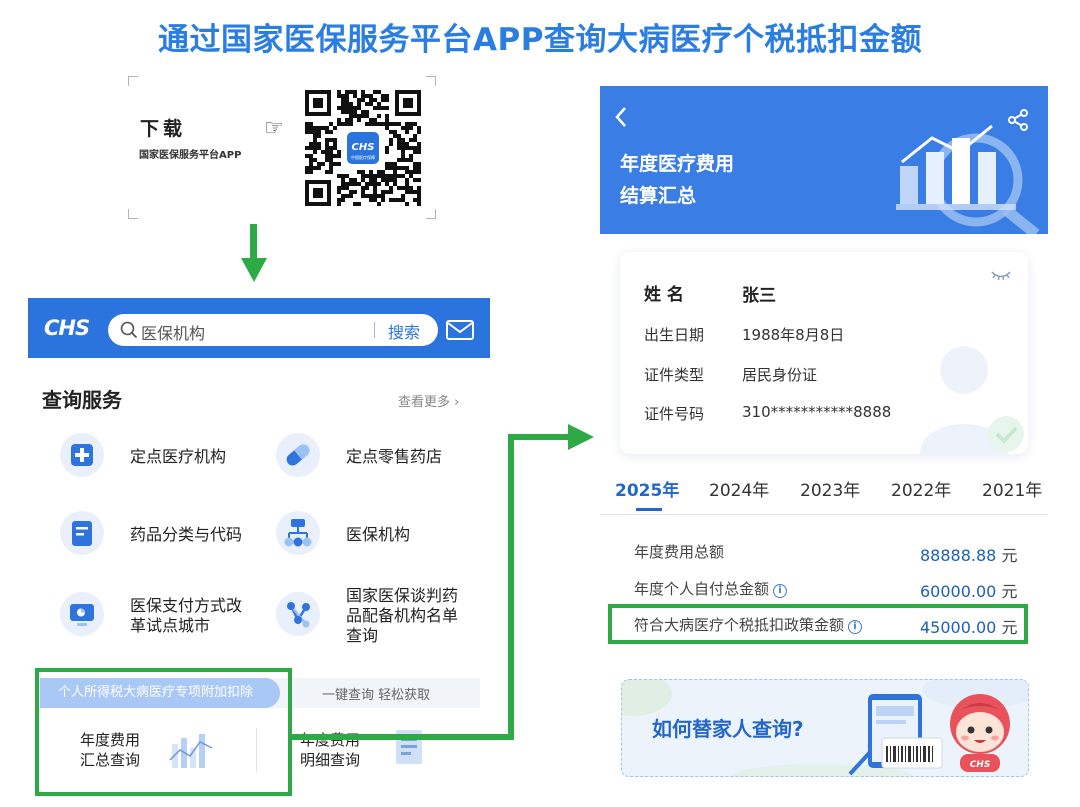  I want to click on service-label-line: 国家医保谈判药, so click(402, 595).